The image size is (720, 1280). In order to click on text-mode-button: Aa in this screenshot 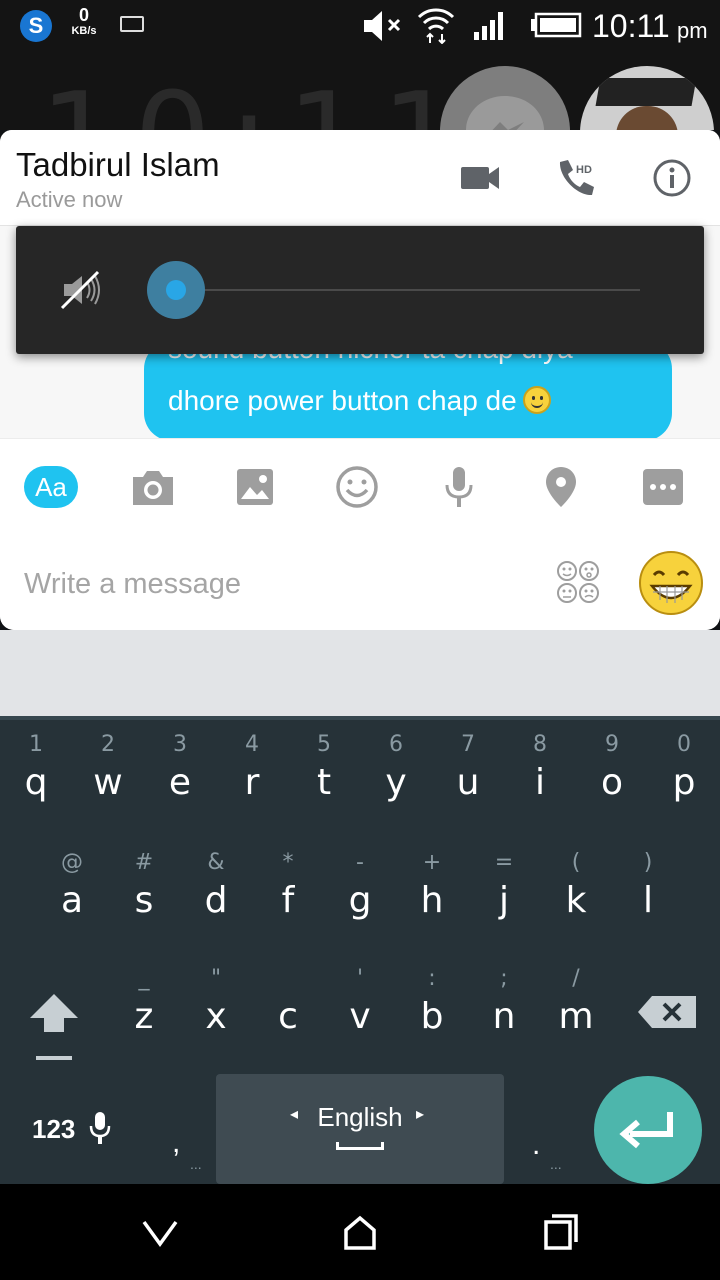, I will do `click(51, 487)`.